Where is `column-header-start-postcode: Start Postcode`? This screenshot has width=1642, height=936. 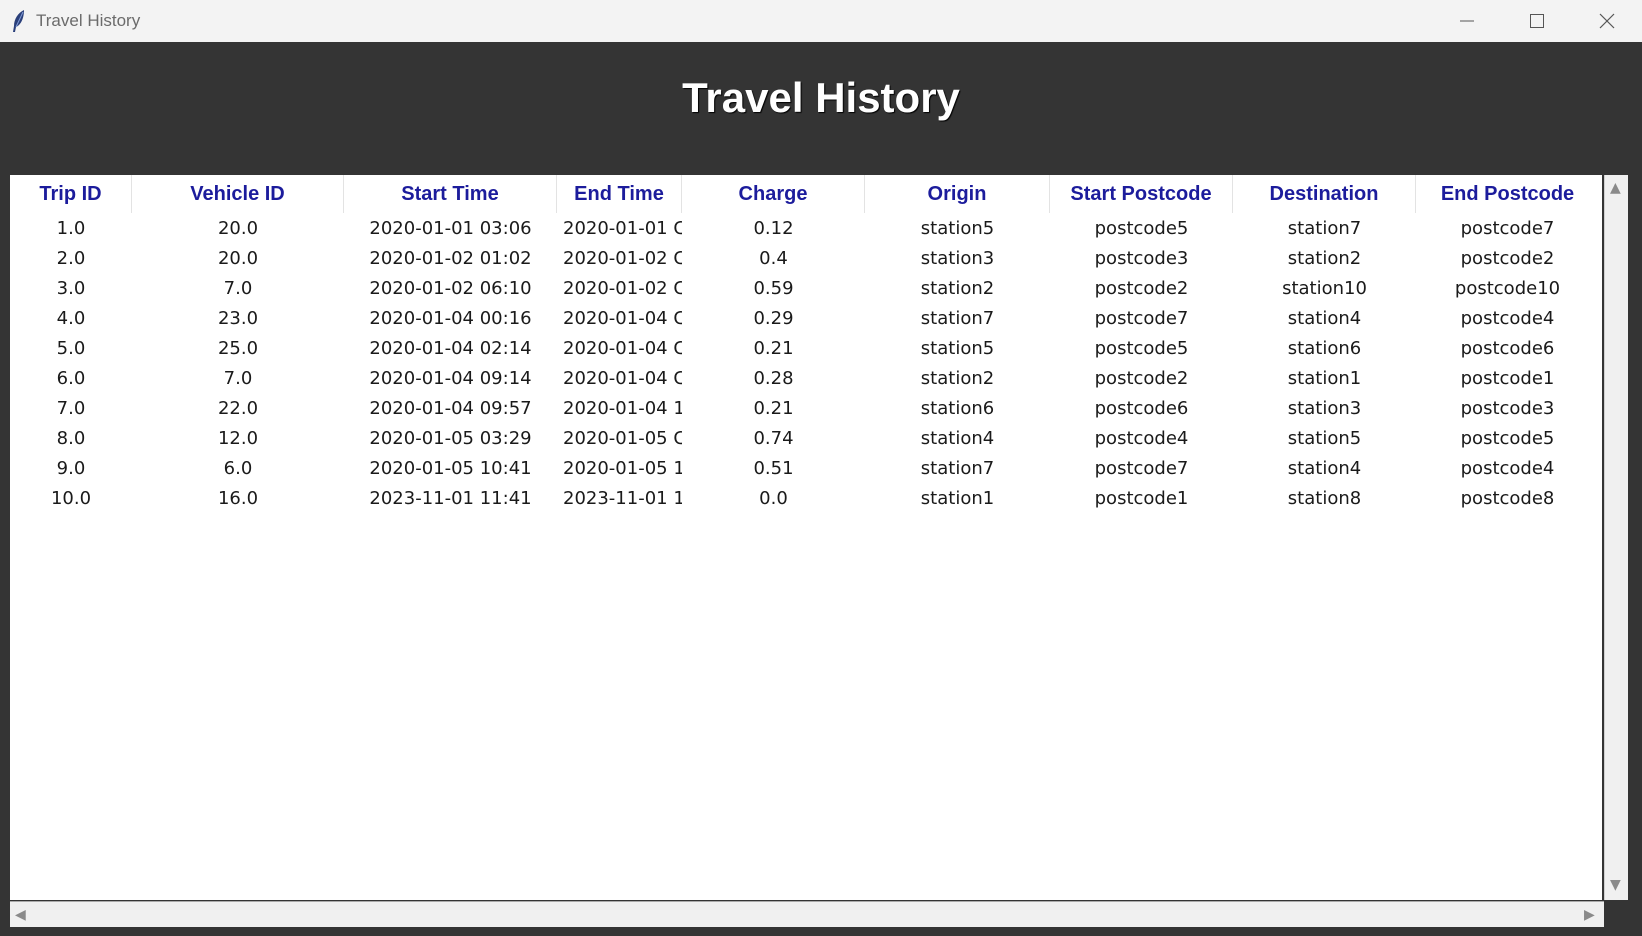
column-header-start-postcode: Start Postcode is located at coordinates (1141, 194).